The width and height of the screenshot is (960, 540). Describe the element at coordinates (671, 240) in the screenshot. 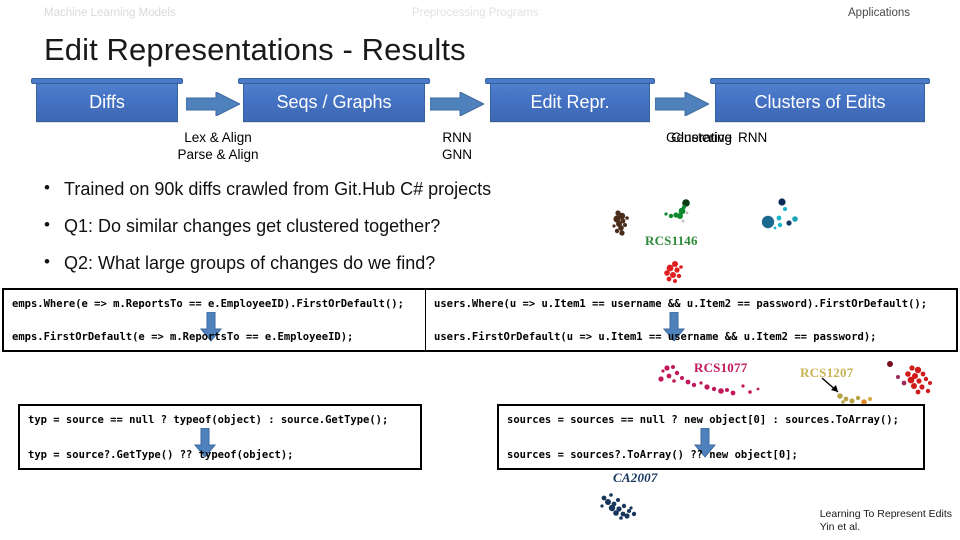

I see `cluster-label-rcs1146: RCS1146` at that location.